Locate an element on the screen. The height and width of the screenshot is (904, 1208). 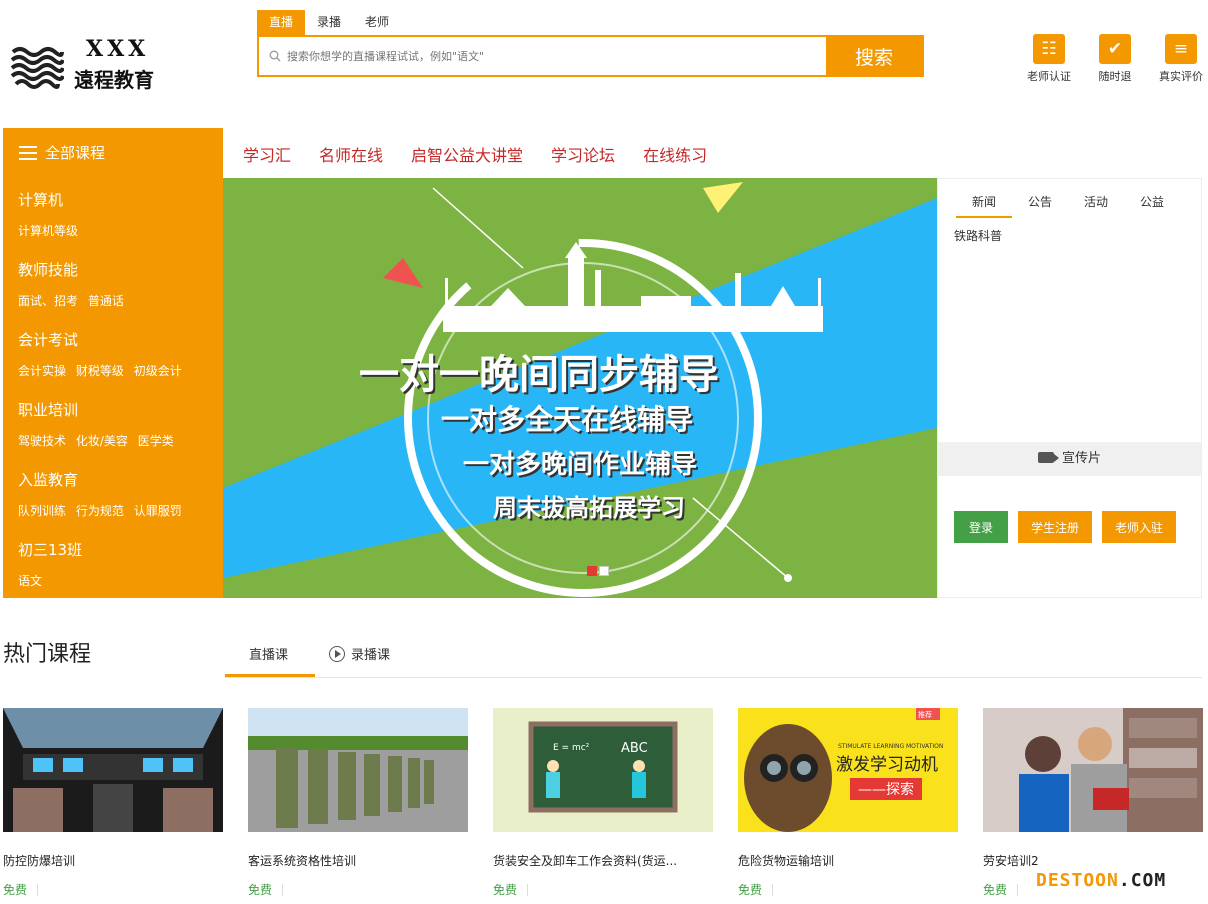
category-teacher-skills: 教师技能 面试、招考 普通话 is located at coordinates (120, 295).